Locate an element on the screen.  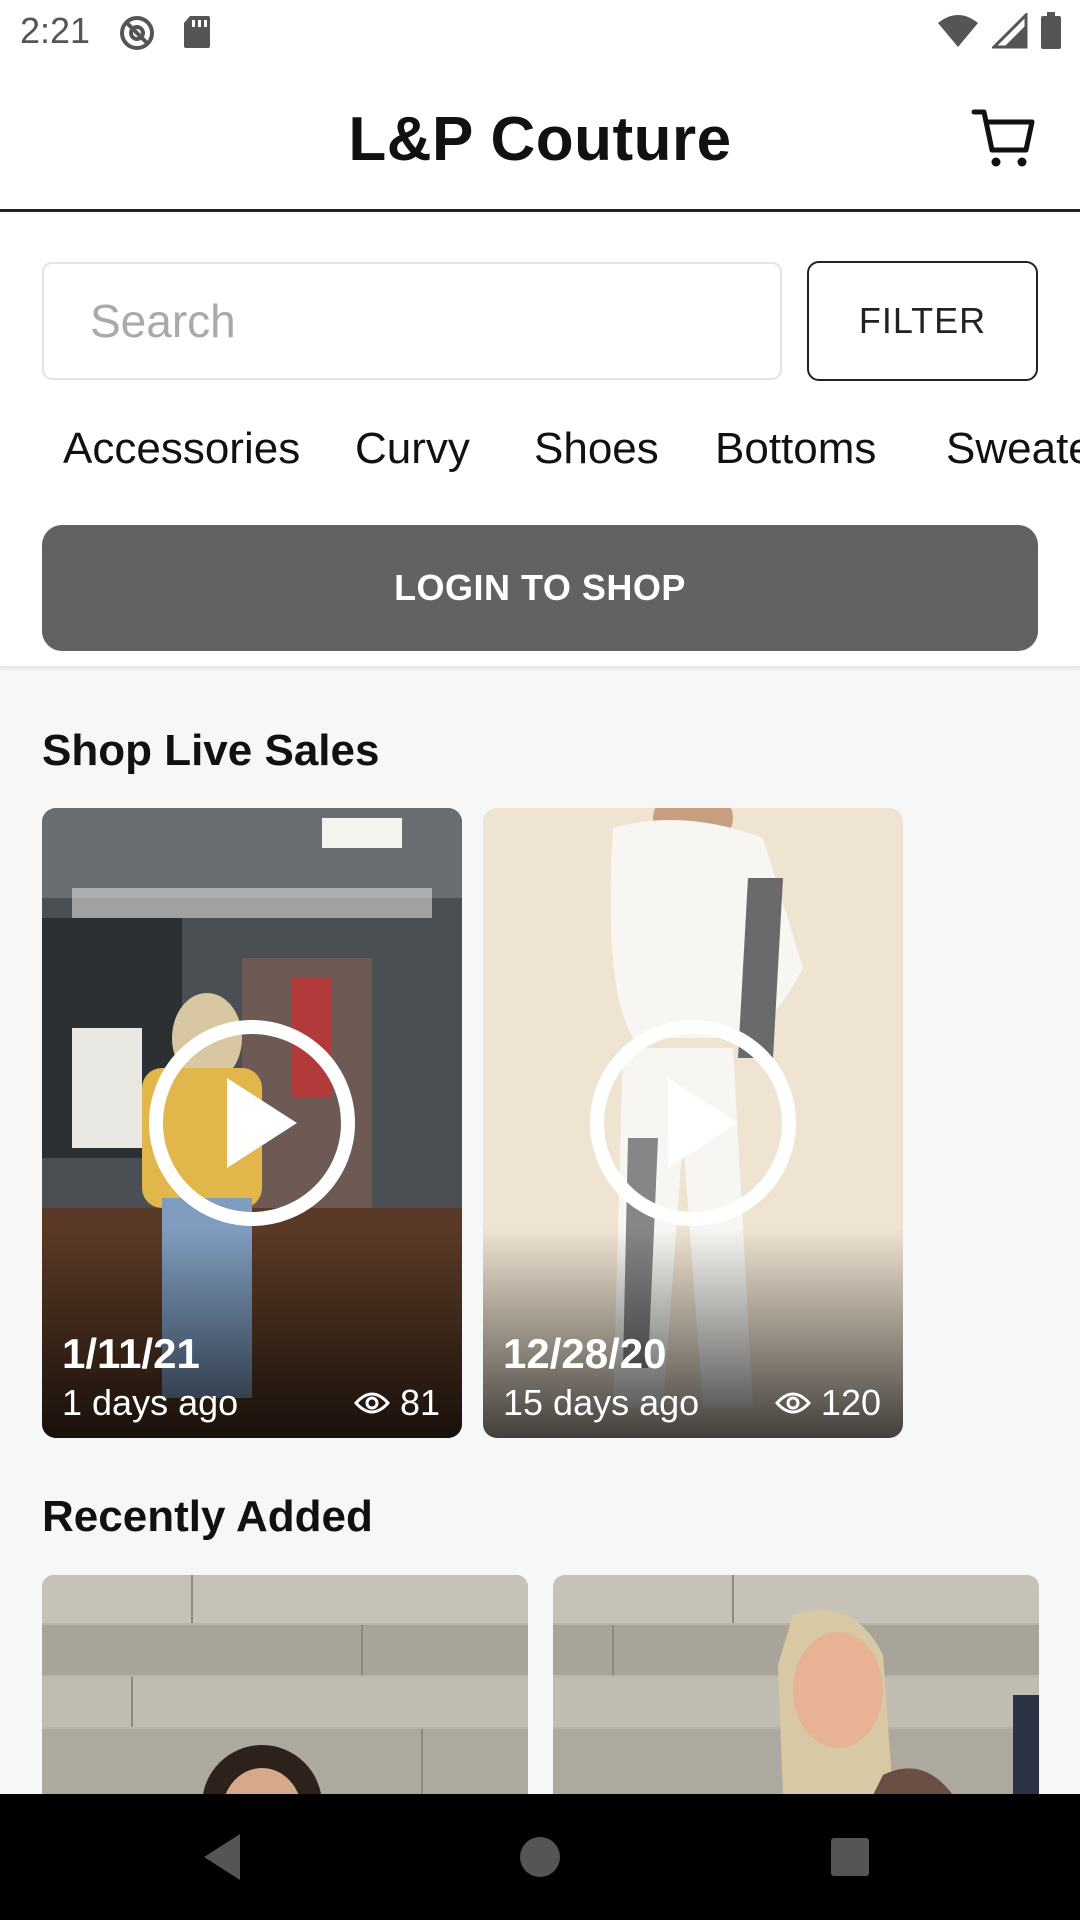
recently-added-title: Recently Added is located at coordinates (207, 1516).